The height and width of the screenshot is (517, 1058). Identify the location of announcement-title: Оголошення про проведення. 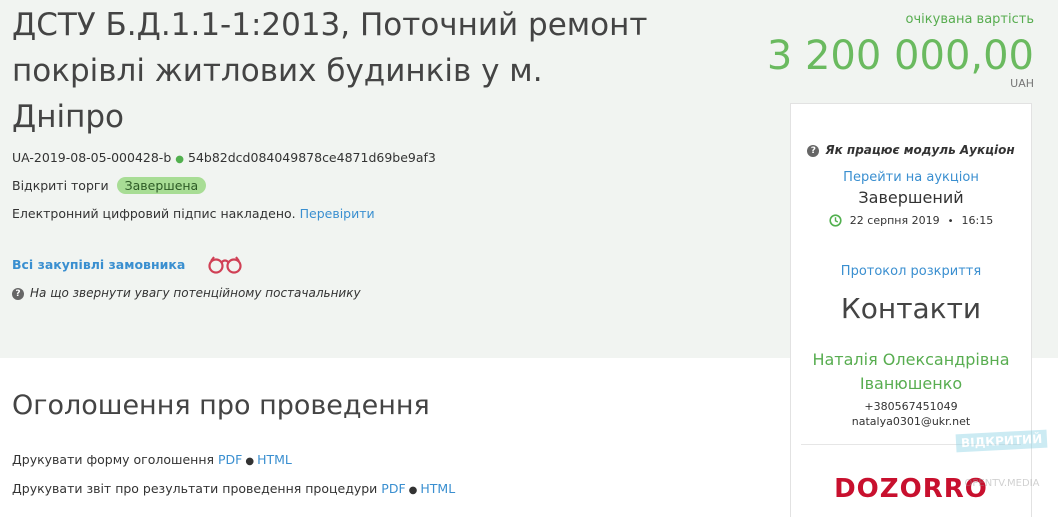
(221, 405).